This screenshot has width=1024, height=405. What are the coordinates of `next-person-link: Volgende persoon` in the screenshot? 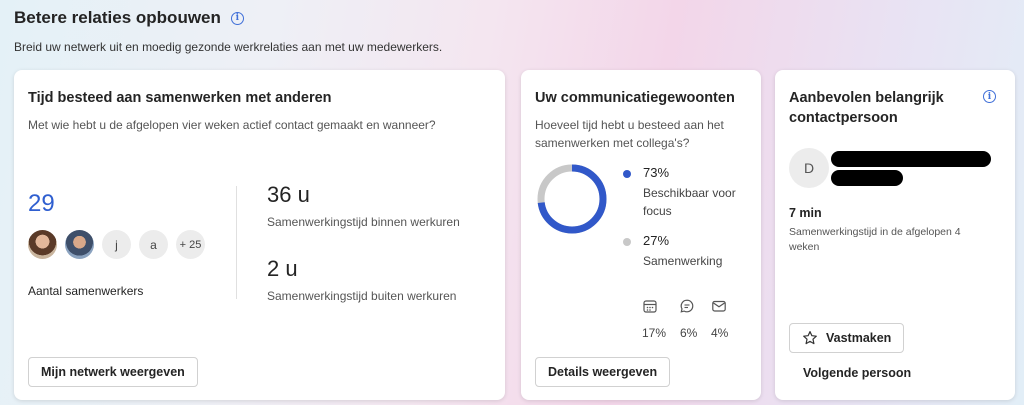 It's located at (857, 373).